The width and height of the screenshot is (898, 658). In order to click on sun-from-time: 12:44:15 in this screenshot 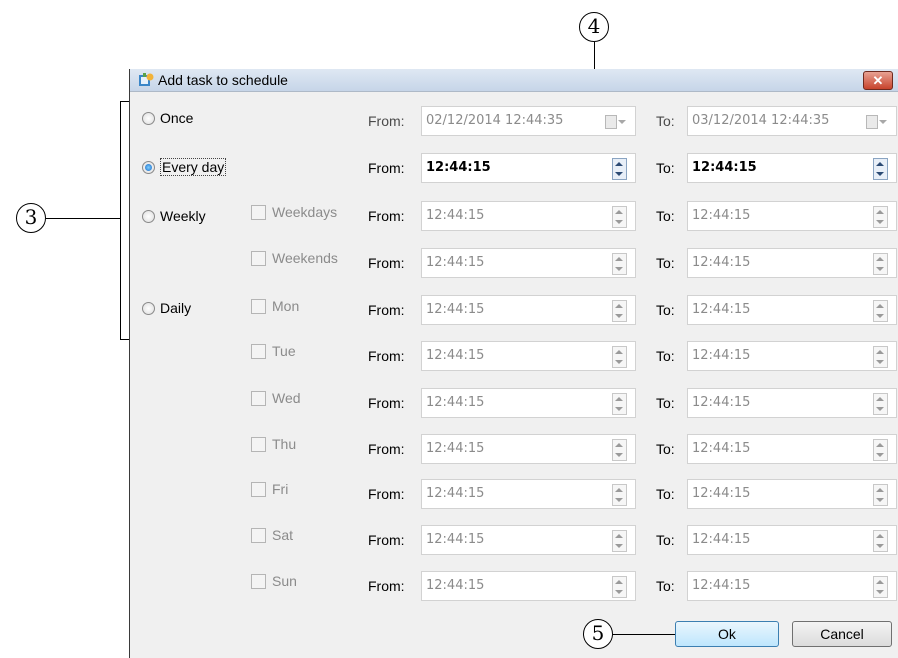, I will do `click(528, 586)`.